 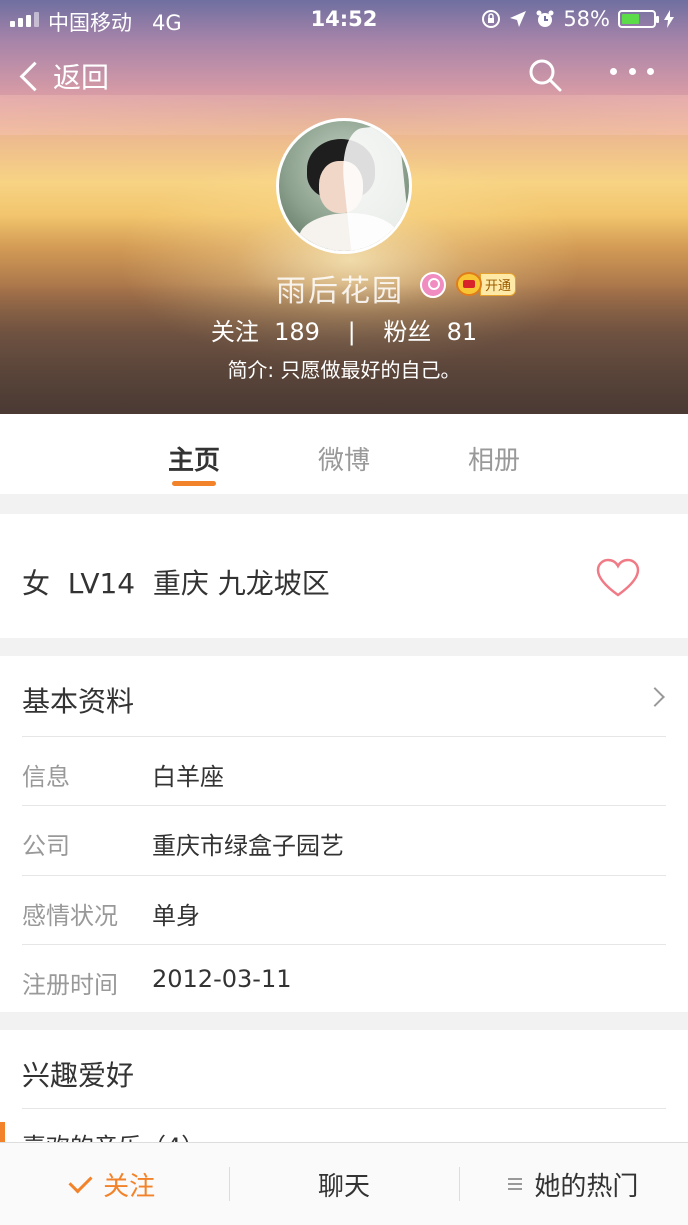 I want to click on profile-tabs: 主页 微博 相册, so click(x=344, y=454).